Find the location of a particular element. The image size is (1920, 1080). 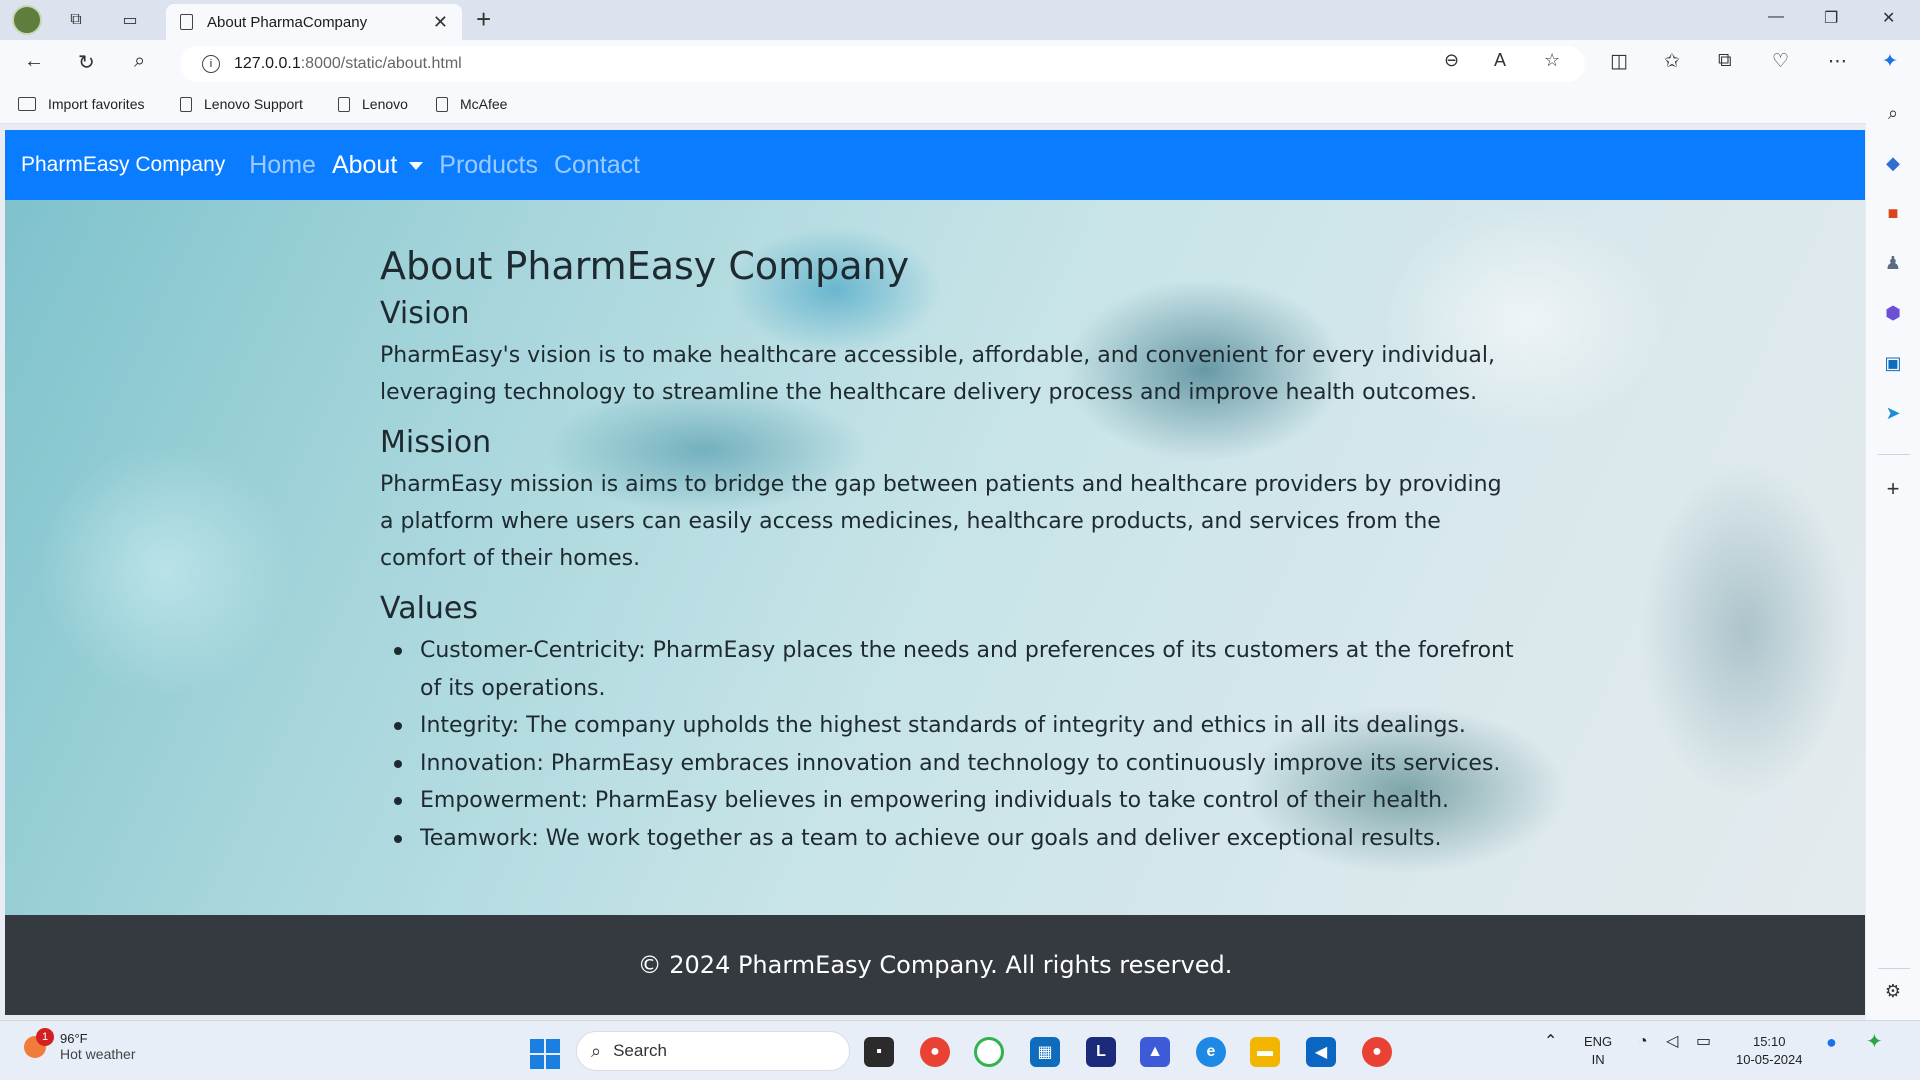

values-heading: Values is located at coordinates (429, 608).